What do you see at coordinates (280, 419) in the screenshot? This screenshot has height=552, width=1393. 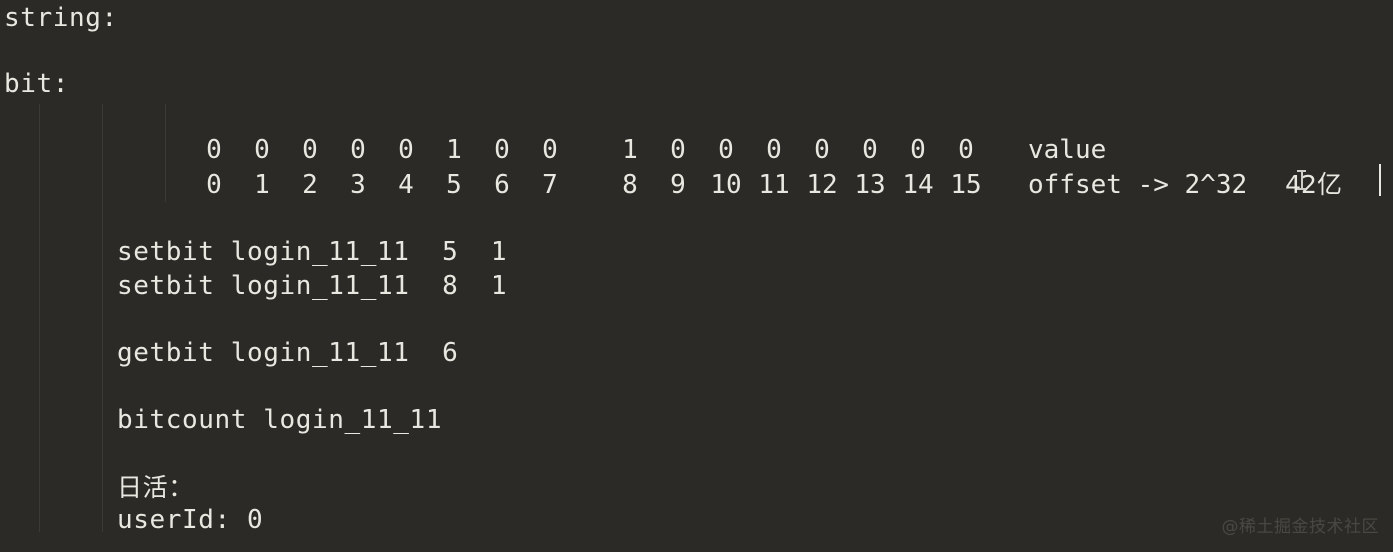 I see `bitcount-command-line: bitcount login_11_11` at bounding box center [280, 419].